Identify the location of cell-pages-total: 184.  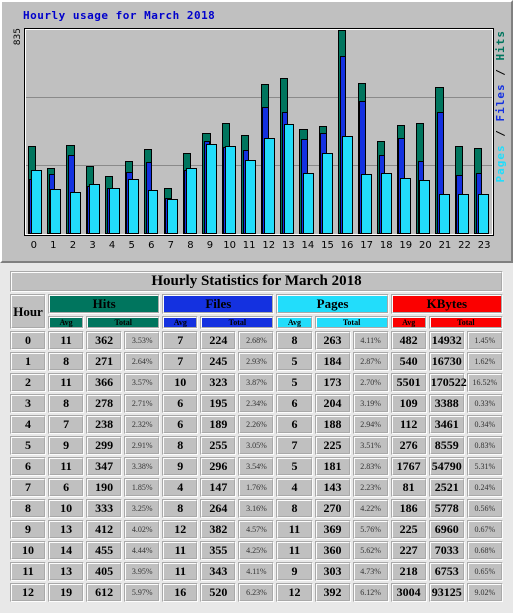
(332, 361).